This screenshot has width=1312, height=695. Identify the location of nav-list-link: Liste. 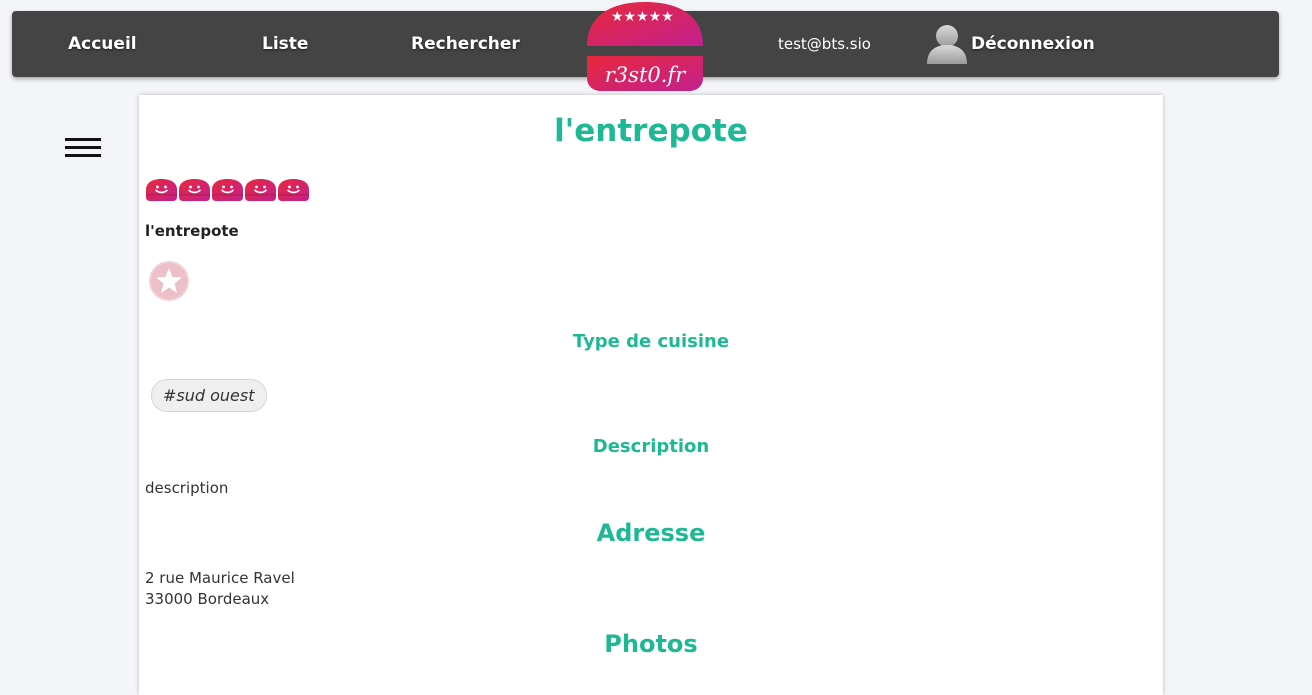
(285, 44).